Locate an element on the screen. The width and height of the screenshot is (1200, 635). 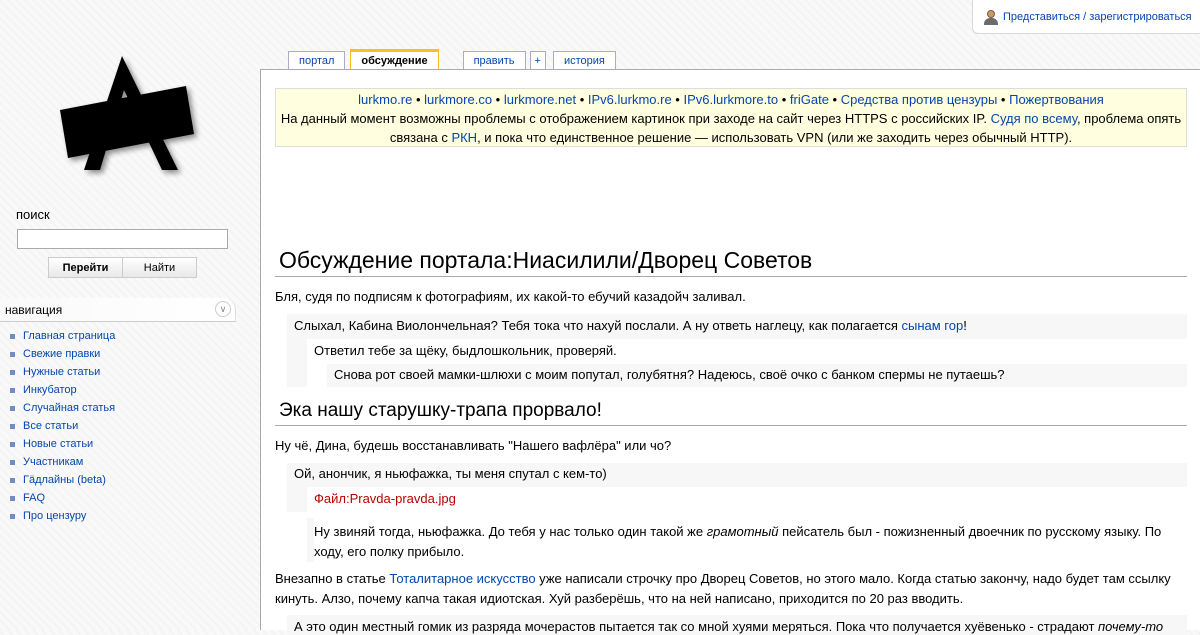
nav-link: Гäдлайны (beta) is located at coordinates (64, 480).